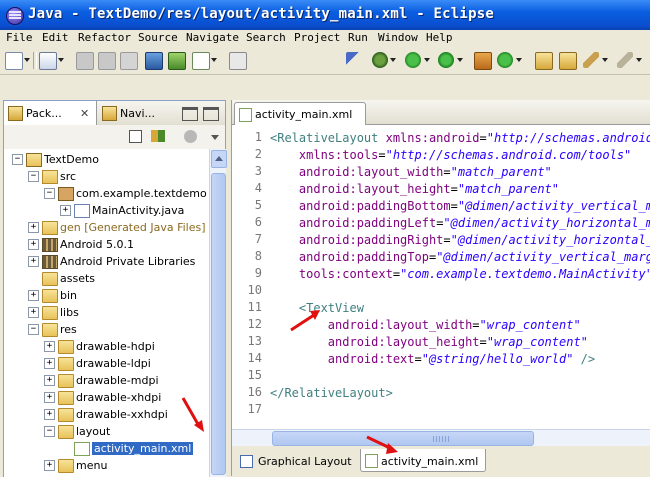 The image size is (650, 477). What do you see at coordinates (158, 37) in the screenshot?
I see `menu-source: Source` at bounding box center [158, 37].